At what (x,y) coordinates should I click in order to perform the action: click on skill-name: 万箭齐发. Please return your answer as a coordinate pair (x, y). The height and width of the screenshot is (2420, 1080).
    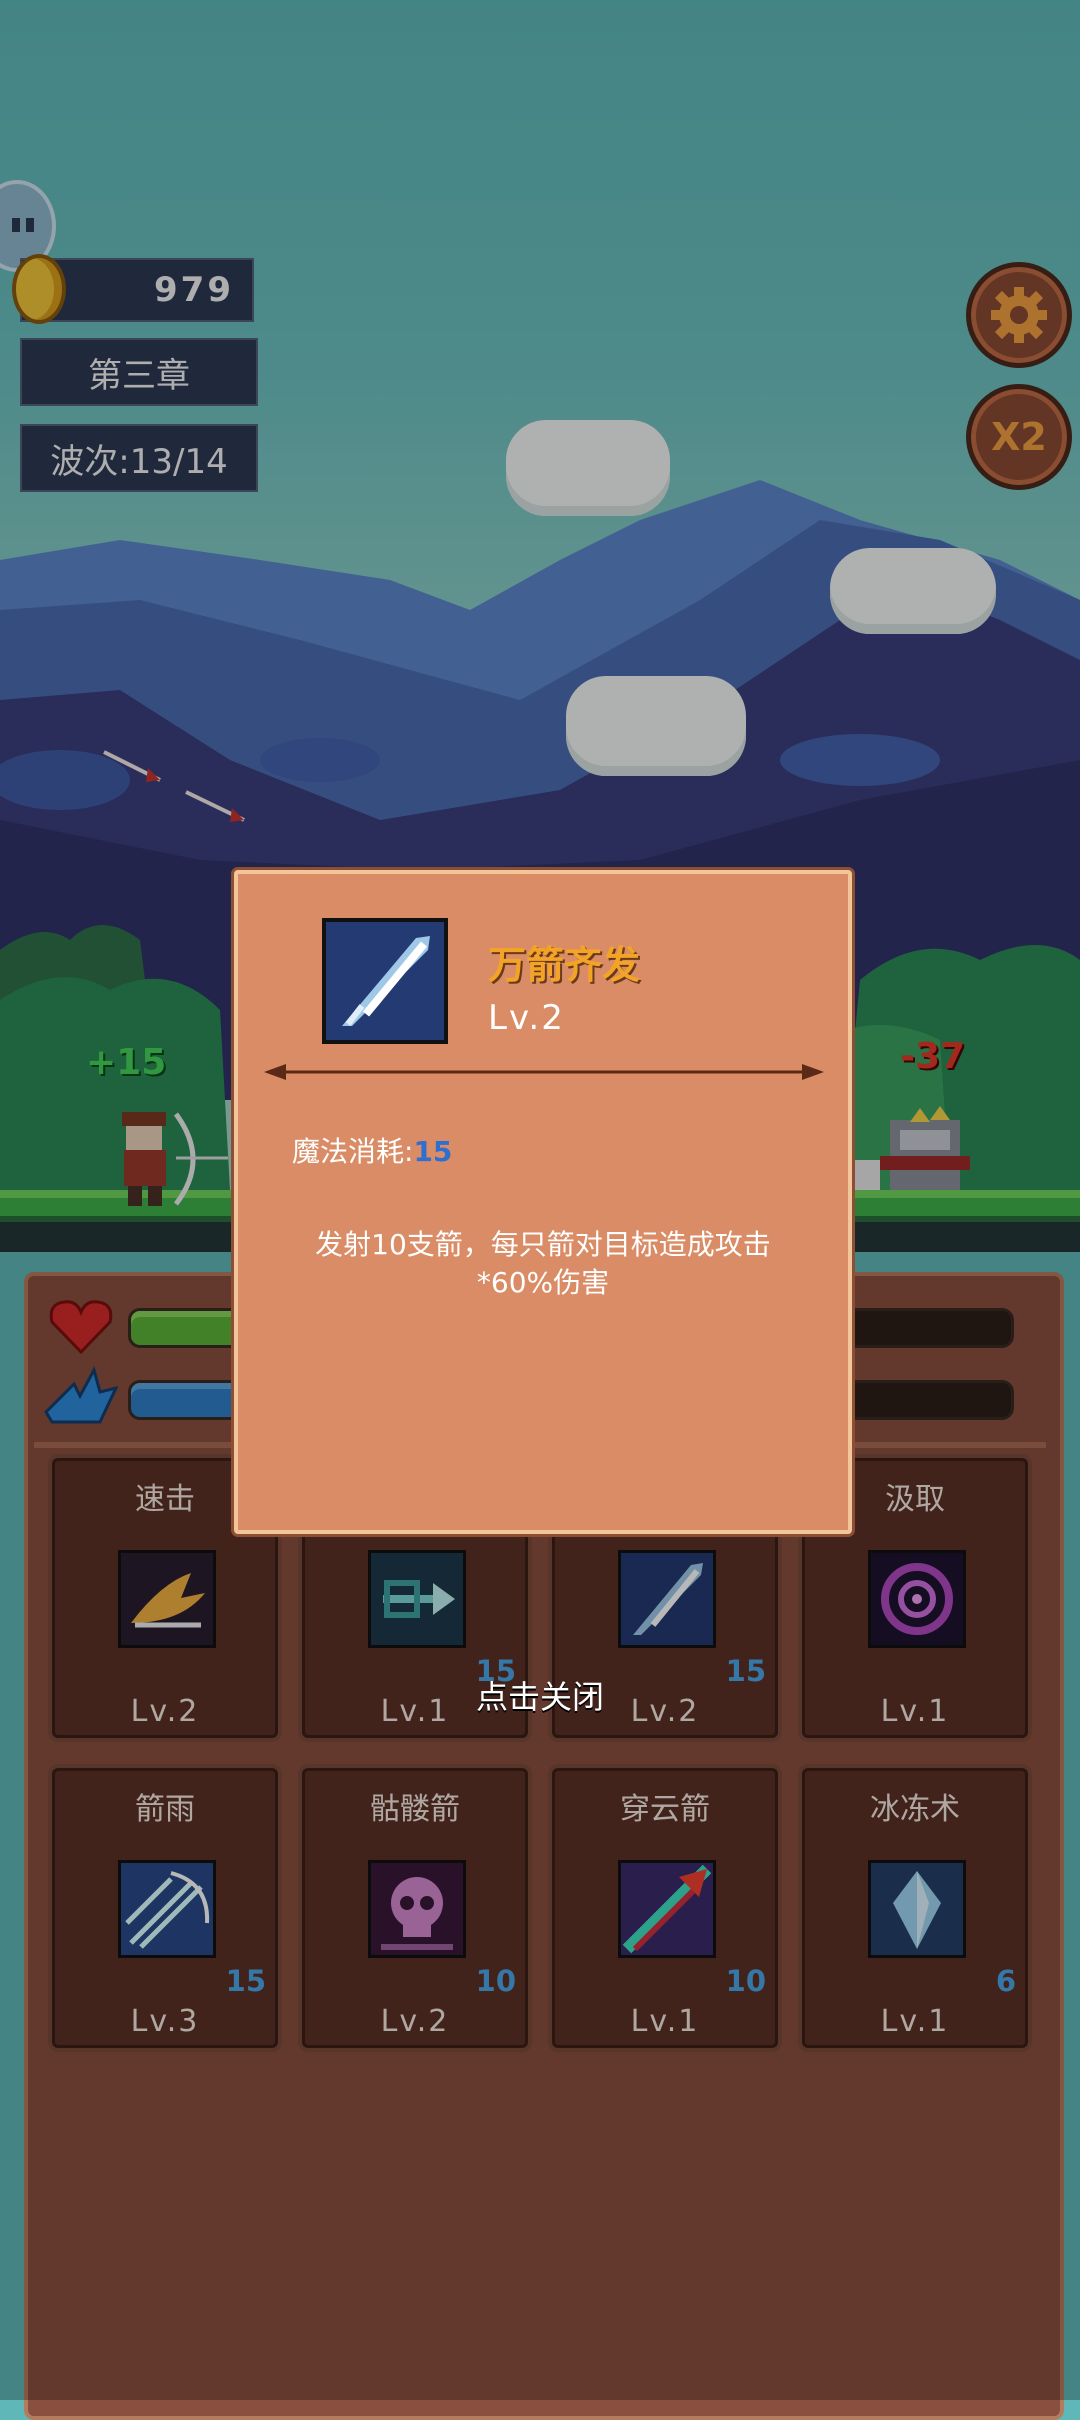
    Looking at the image, I should click on (564, 965).